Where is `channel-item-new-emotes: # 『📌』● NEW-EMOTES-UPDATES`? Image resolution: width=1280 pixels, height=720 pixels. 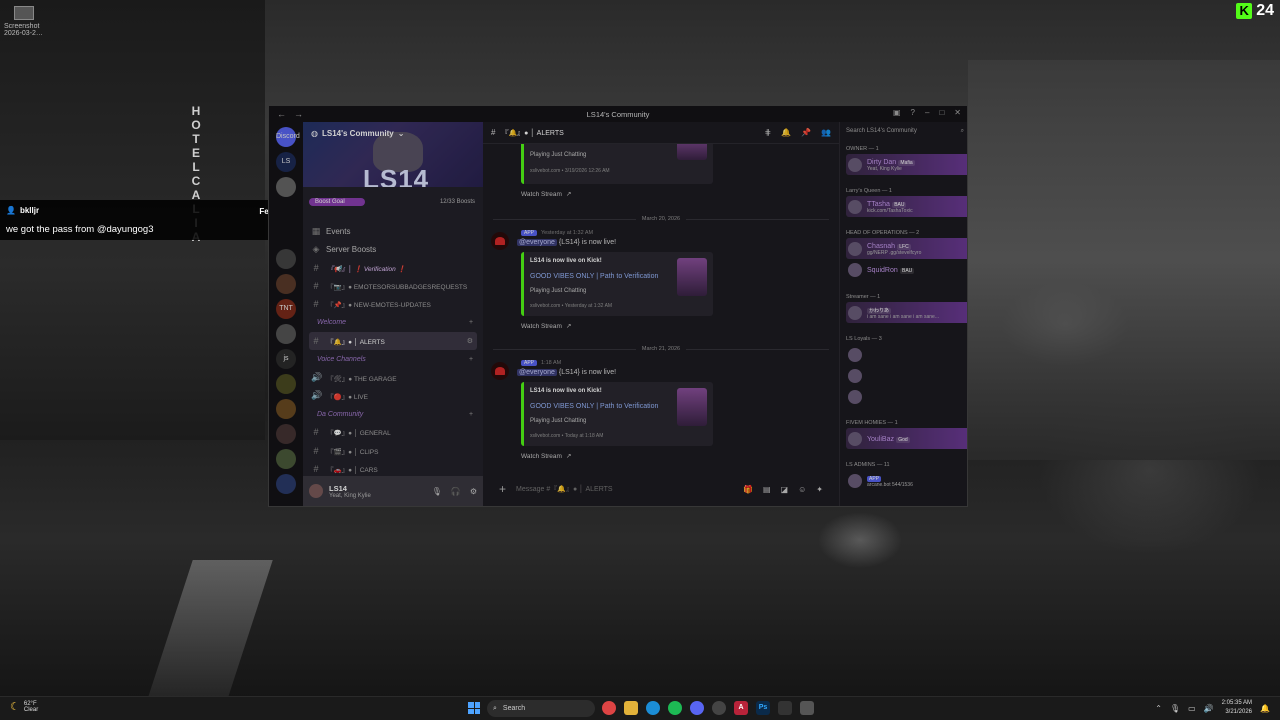
channel-item-new-emotes: # 『📌』● NEW-EMOTES-UPDATES is located at coordinates (393, 304).